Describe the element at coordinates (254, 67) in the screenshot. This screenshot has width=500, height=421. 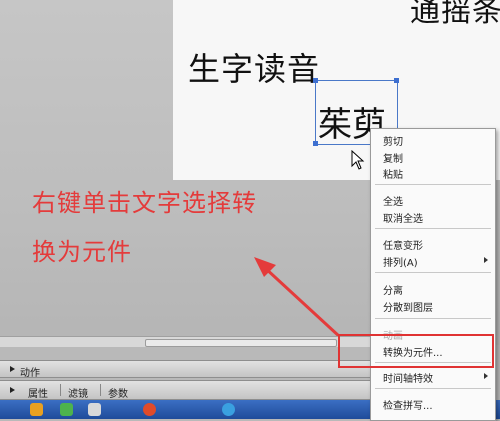
I see `stage-text: 生字读音` at that location.